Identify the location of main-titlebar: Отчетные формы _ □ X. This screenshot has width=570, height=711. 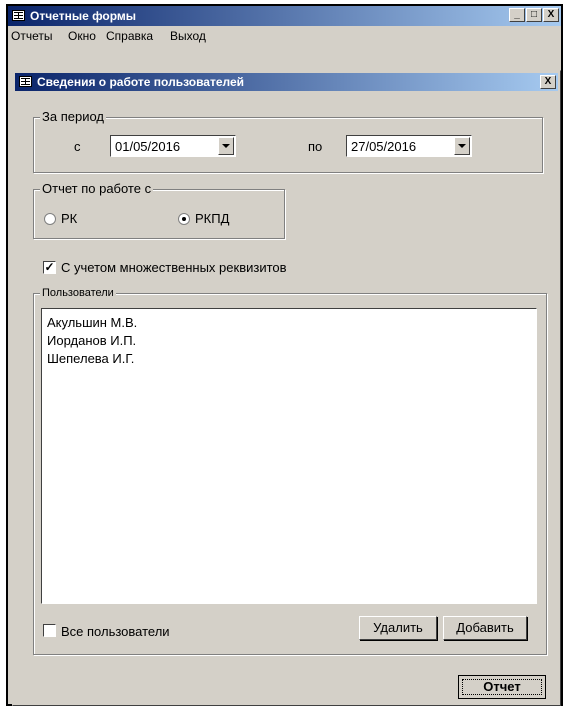
(284, 16).